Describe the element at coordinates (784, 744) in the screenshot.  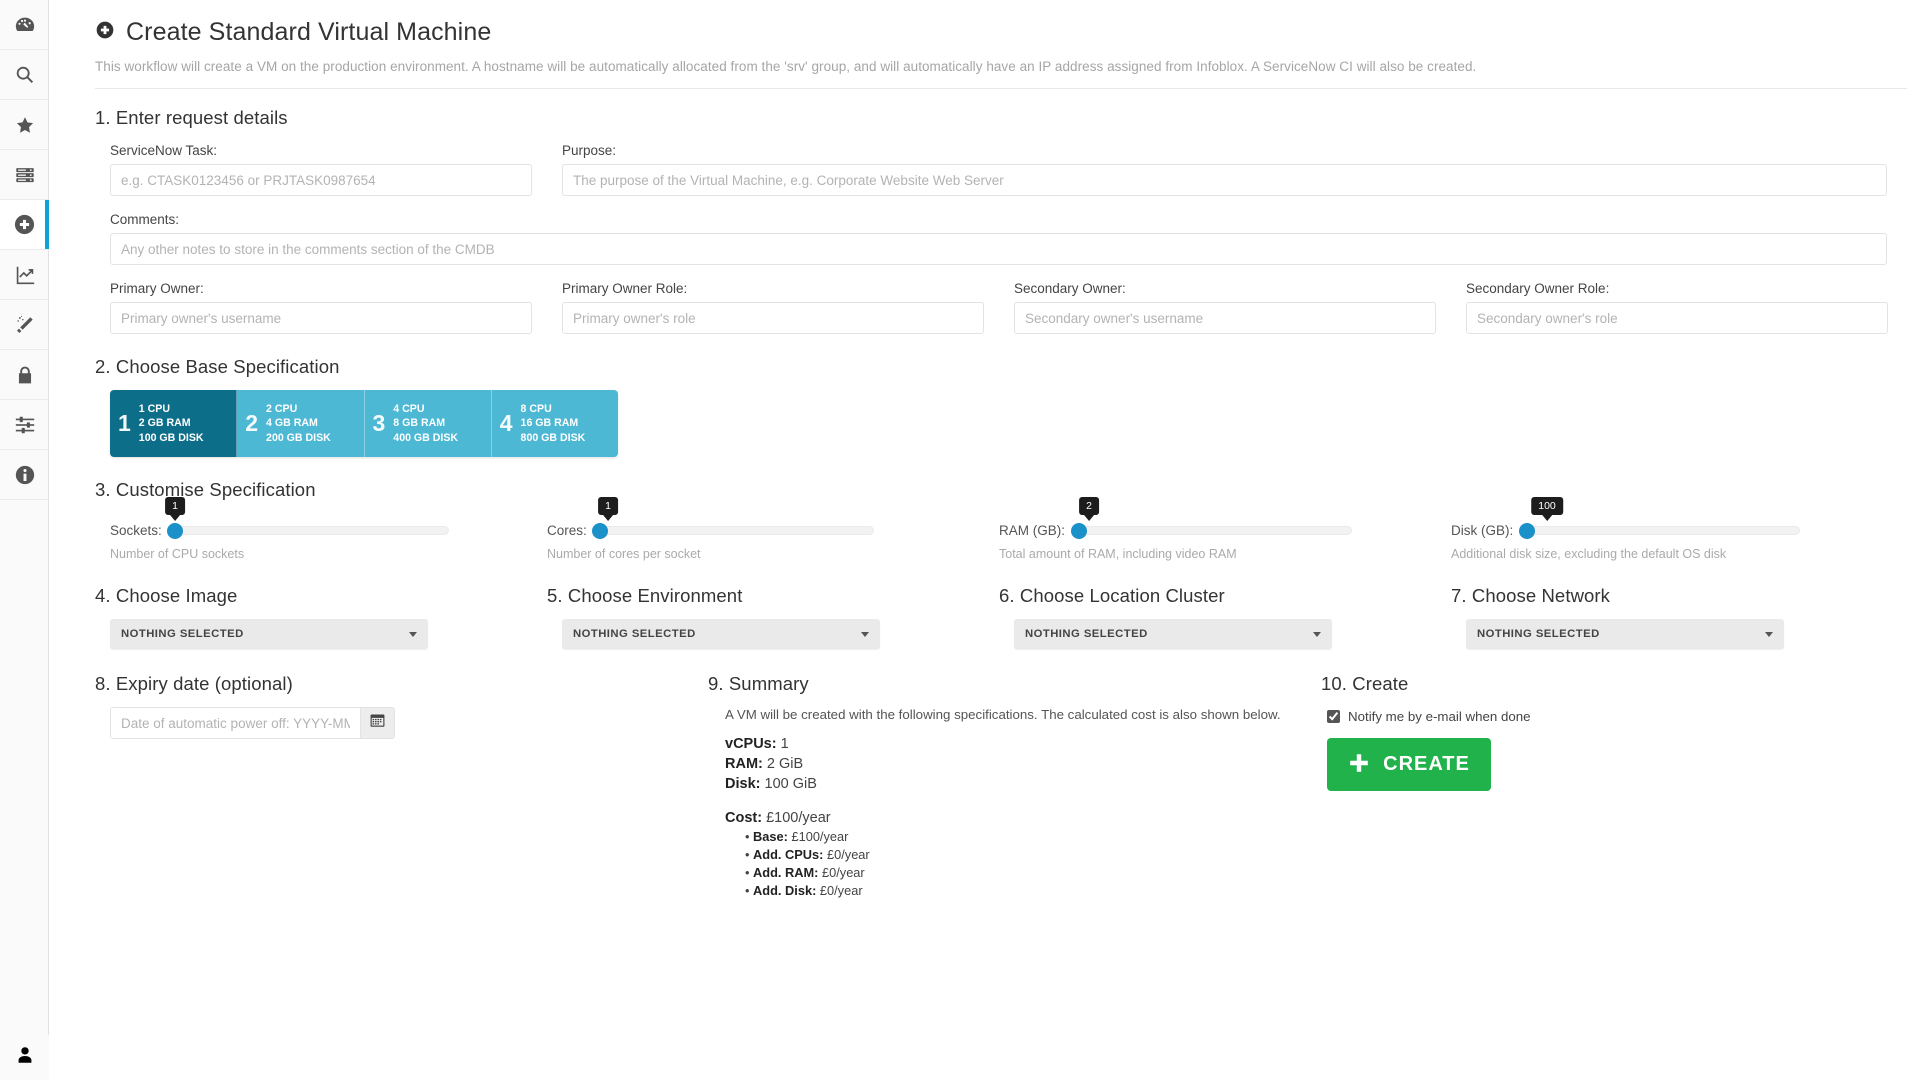
I see `summary-vcpus-value: 1` at that location.